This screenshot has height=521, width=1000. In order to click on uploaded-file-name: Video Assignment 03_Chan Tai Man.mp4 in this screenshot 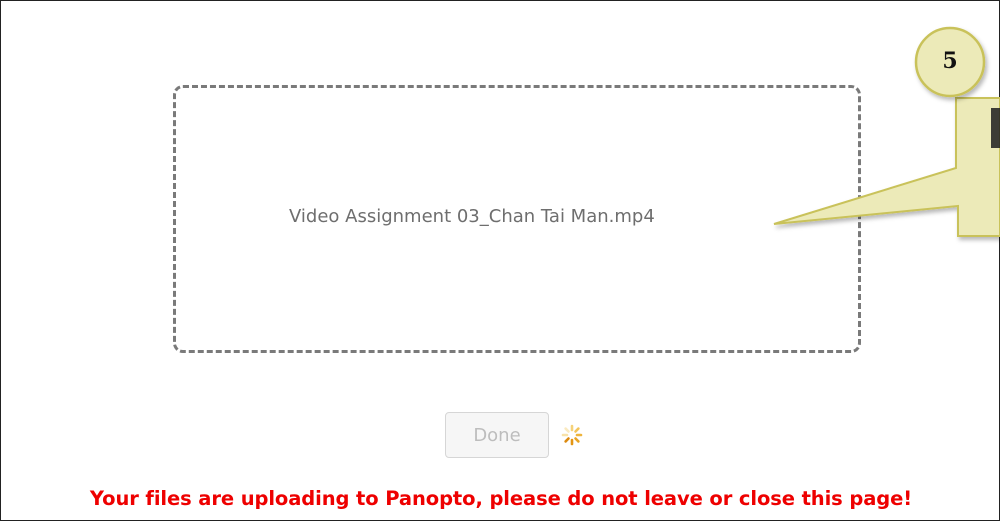, I will do `click(472, 216)`.